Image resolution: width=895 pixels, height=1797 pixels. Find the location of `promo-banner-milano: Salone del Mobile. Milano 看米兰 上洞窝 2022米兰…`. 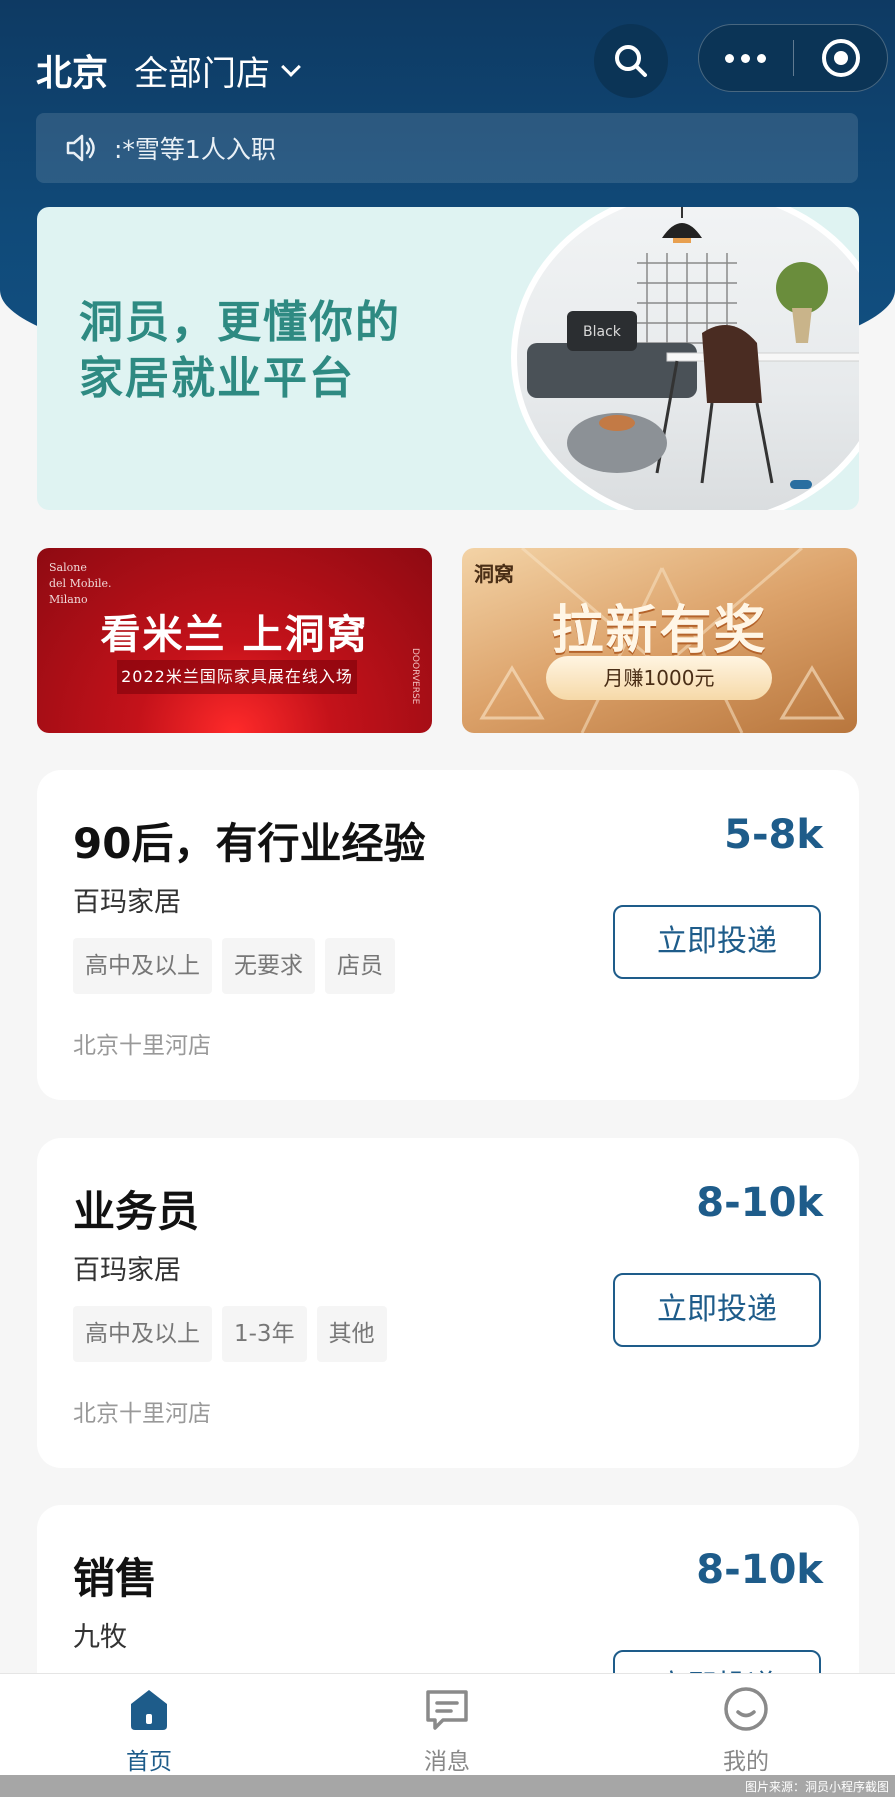

promo-banner-milano: Salone del Mobile. Milano 看米兰 上洞窝 2022米兰… is located at coordinates (234, 640).